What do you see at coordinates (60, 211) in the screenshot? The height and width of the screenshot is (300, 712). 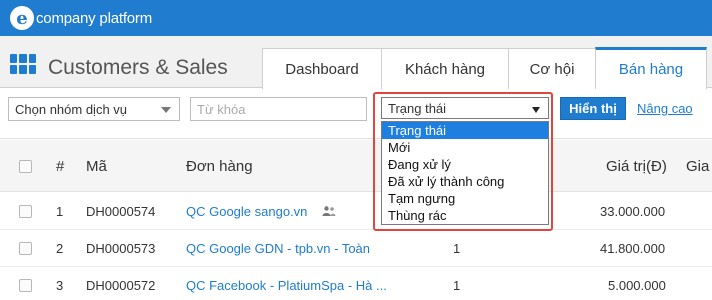 I see `row-index: 1` at bounding box center [60, 211].